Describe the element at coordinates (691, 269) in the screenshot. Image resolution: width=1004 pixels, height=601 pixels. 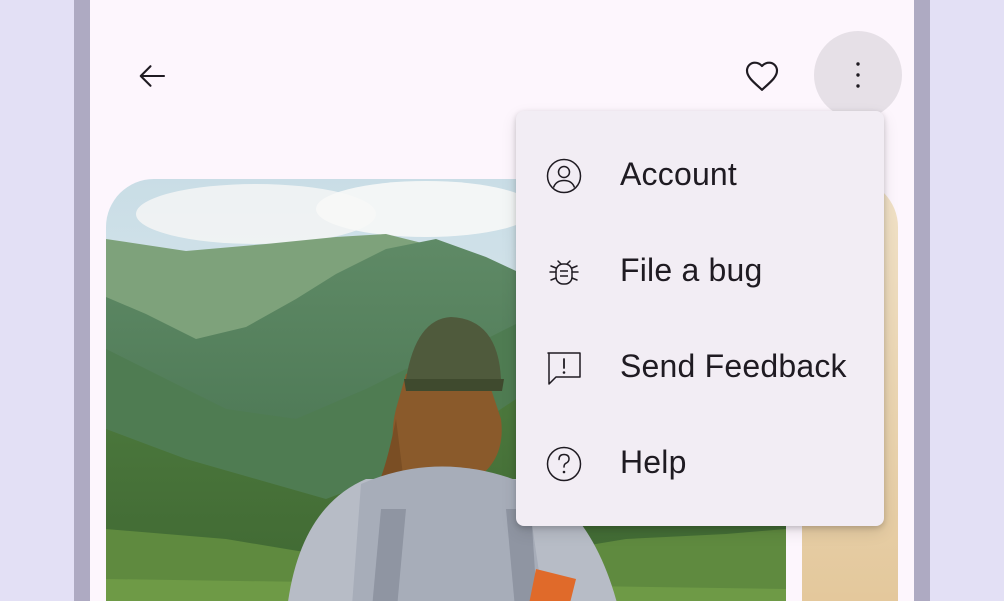
I see `menu-item-label: File a bug` at that location.